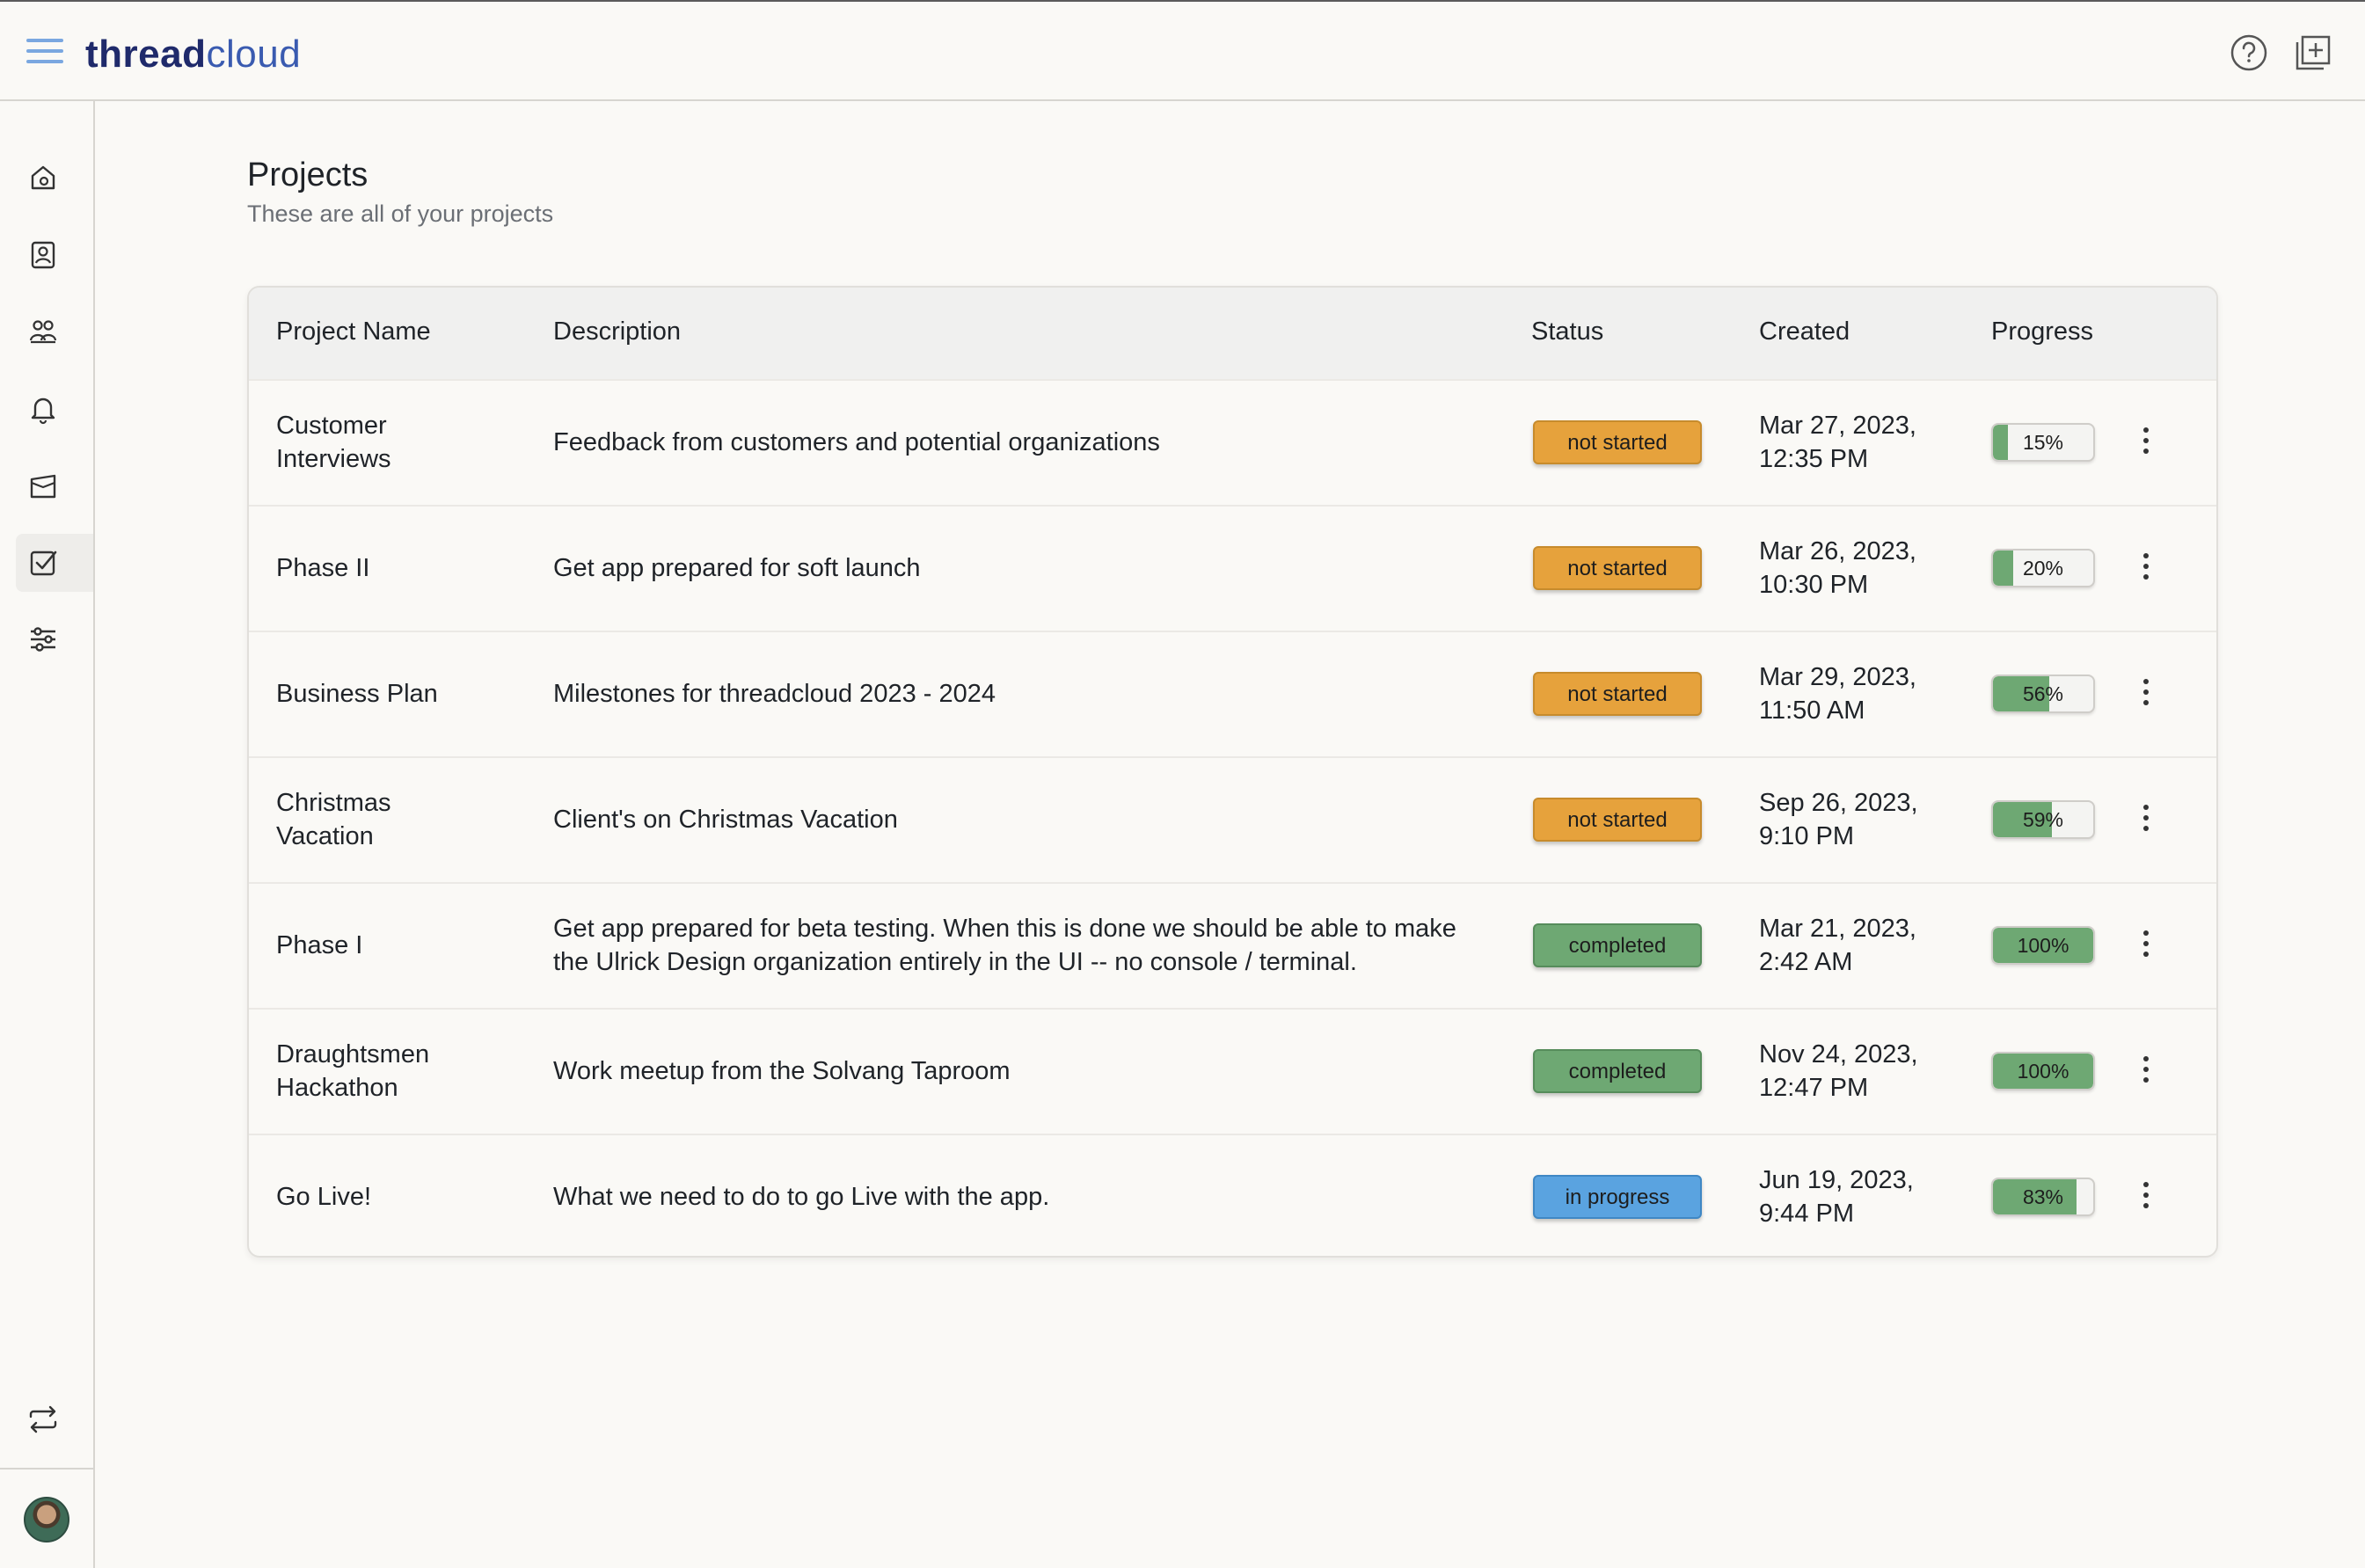 This screenshot has width=2365, height=1568. I want to click on sidebar-item-contacts, so click(54, 255).